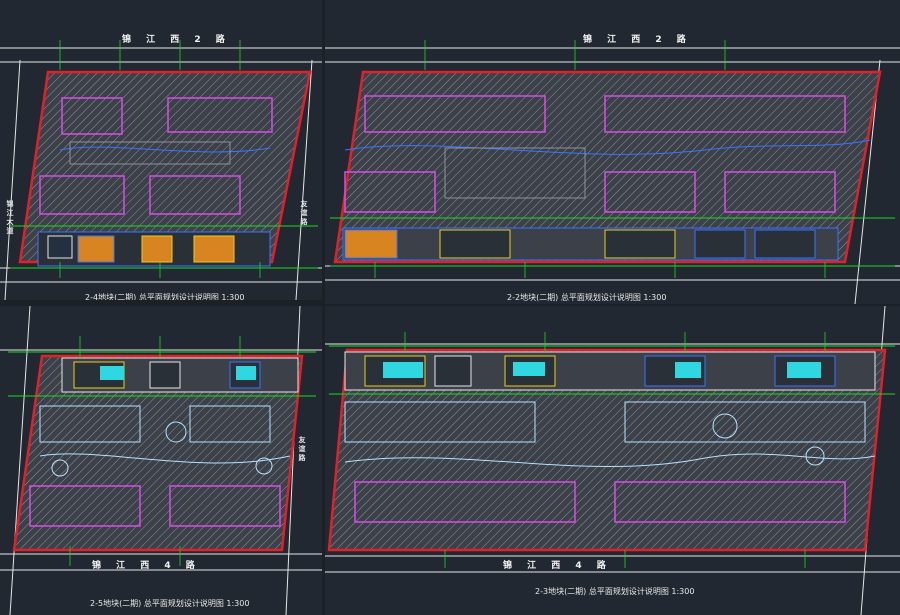 Image resolution: width=900 pixels, height=615 pixels. I want to click on sheet-title: 2-2地块(二期) 总平面规划设计说明图 1:300, so click(587, 297).